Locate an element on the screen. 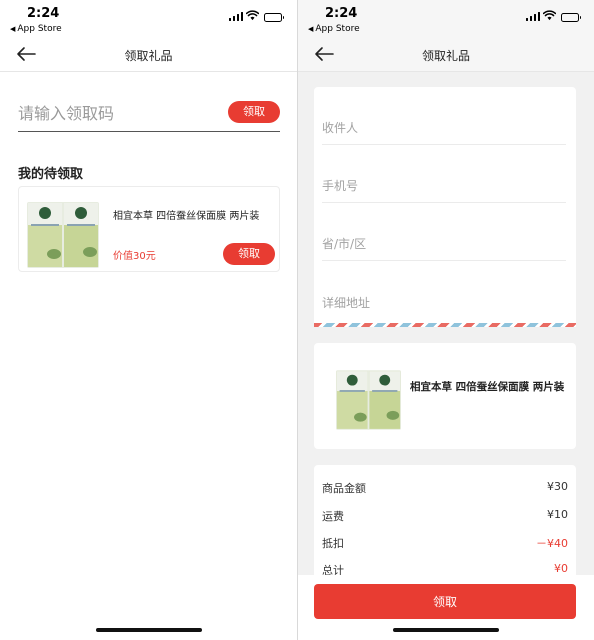  airmail-border is located at coordinates (445, 325).